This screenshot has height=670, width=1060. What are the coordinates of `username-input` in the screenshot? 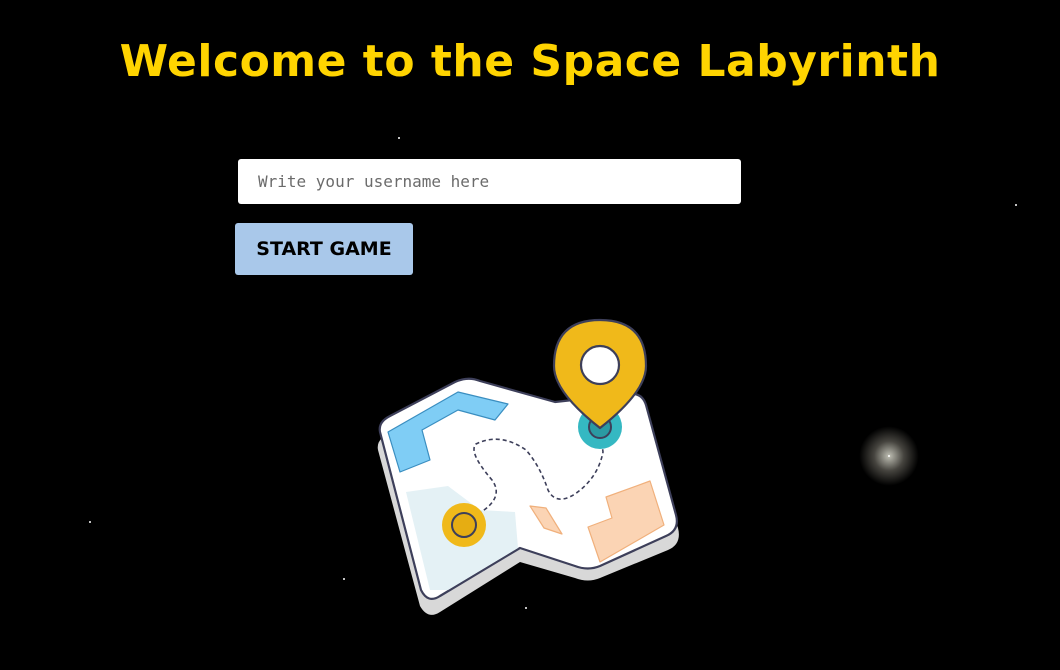 It's located at (489, 181).